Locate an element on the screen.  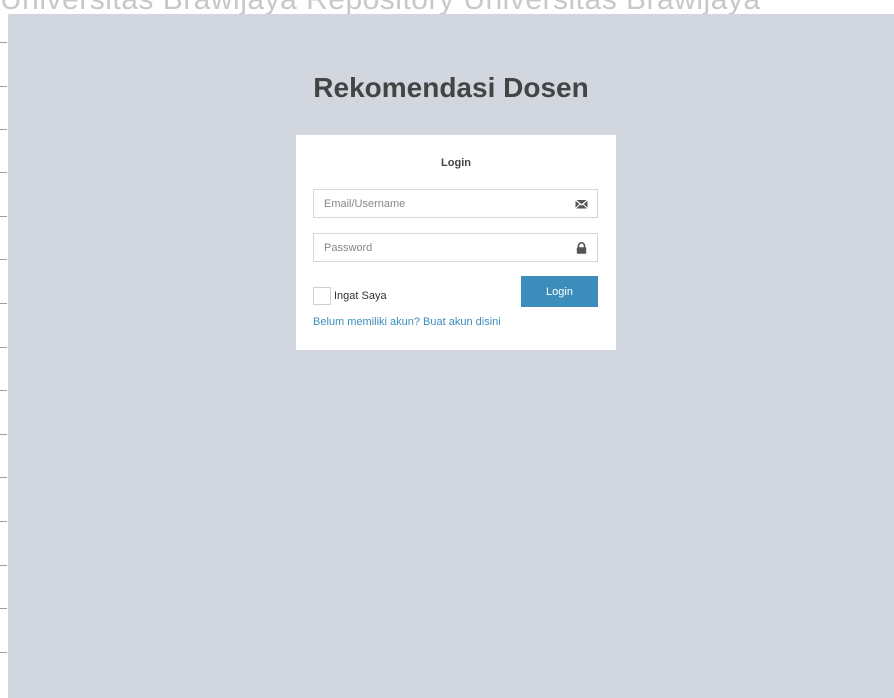
remember-checkbox is located at coordinates (322, 296).